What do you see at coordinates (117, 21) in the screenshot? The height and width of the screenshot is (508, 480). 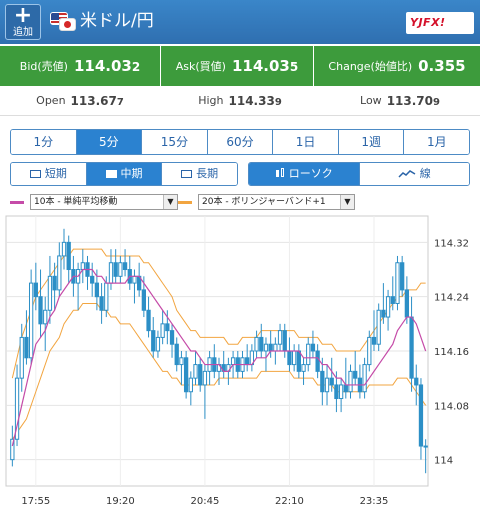 I see `page-title: 米ドル/円` at bounding box center [117, 21].